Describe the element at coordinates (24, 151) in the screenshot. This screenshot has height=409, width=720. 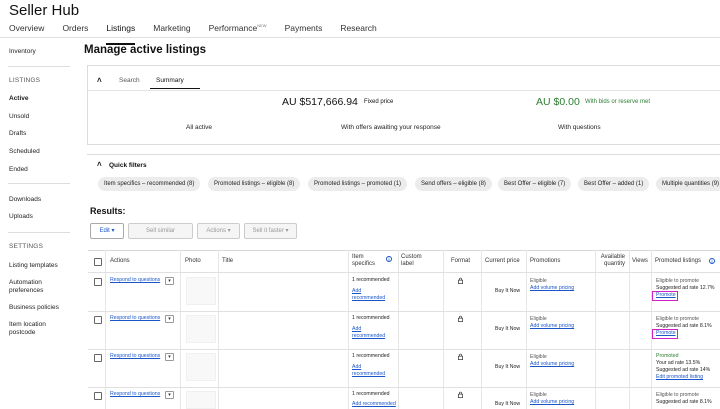
I see `sidebar-item-scheduled: Scheduled` at that location.